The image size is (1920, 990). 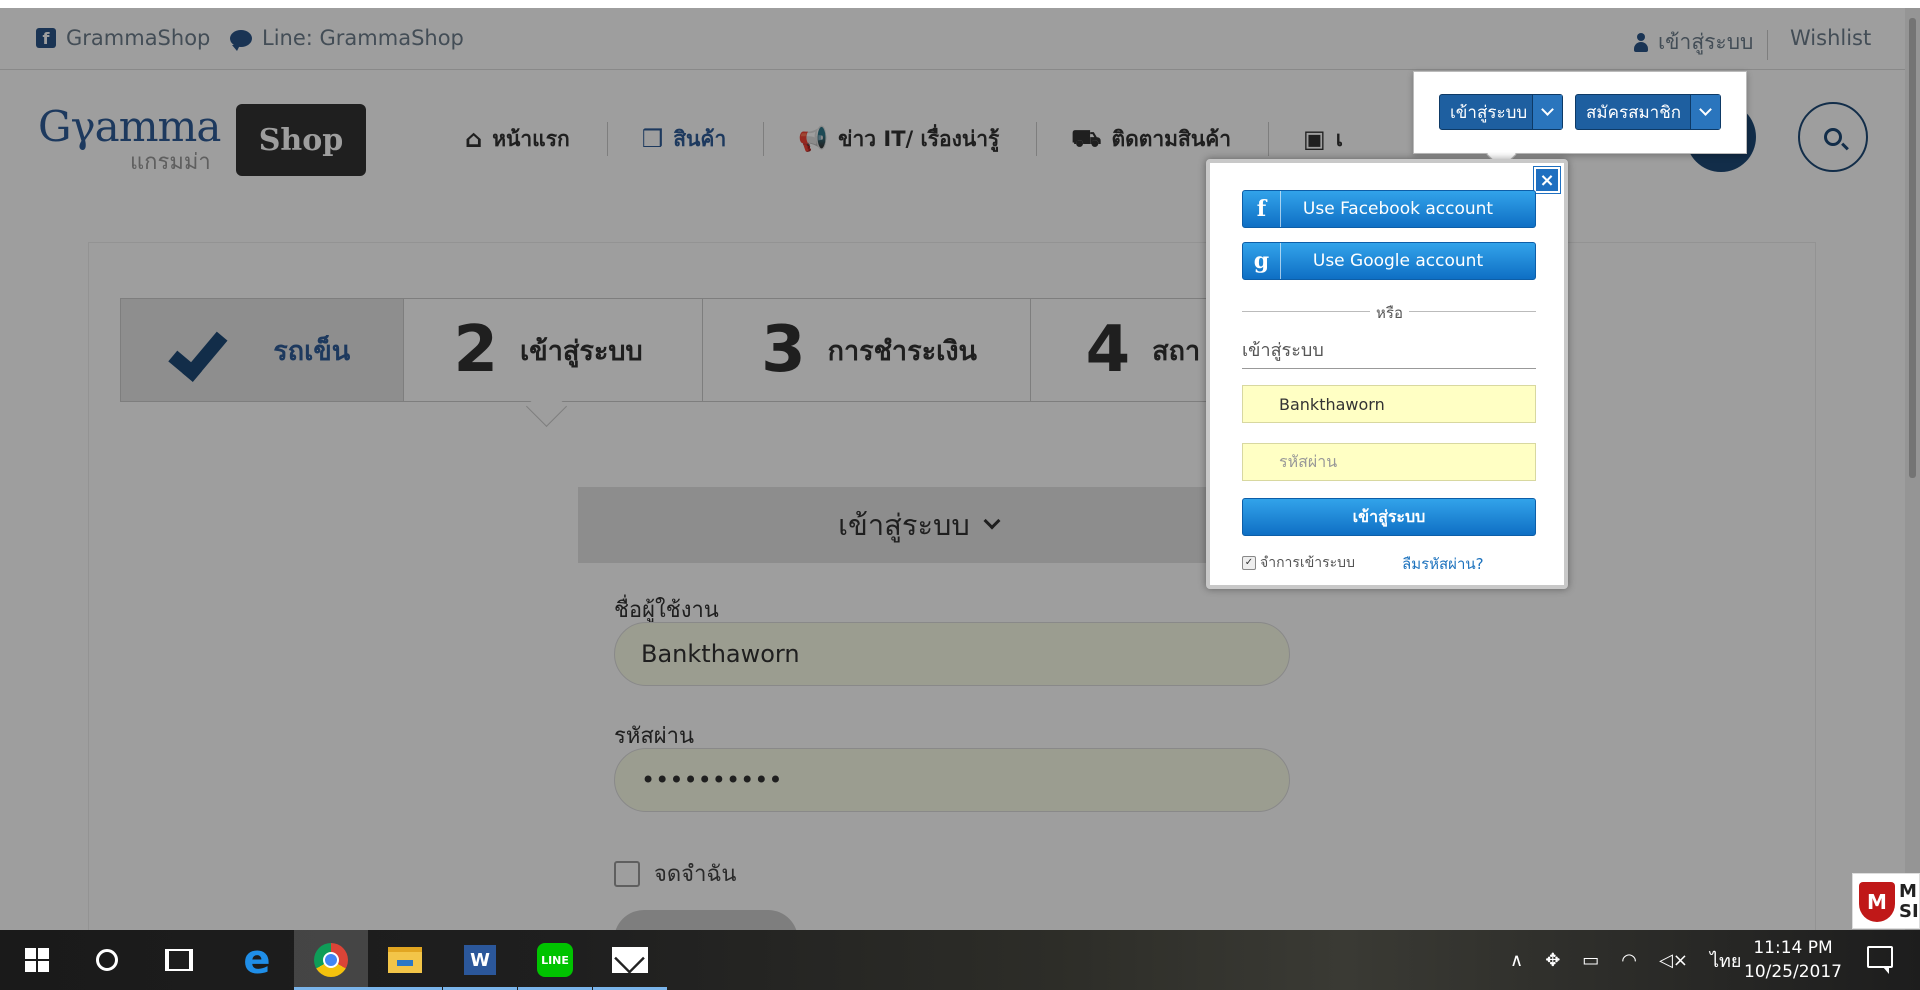 What do you see at coordinates (1389, 313) in the screenshot?
I see `or-label: หรือ` at bounding box center [1389, 313].